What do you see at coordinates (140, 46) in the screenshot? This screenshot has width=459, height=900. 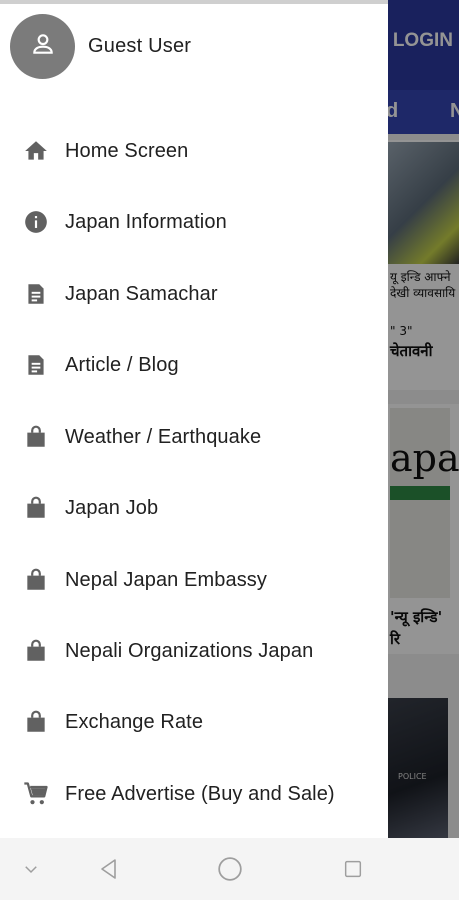 I see `user-name: Guest User` at bounding box center [140, 46].